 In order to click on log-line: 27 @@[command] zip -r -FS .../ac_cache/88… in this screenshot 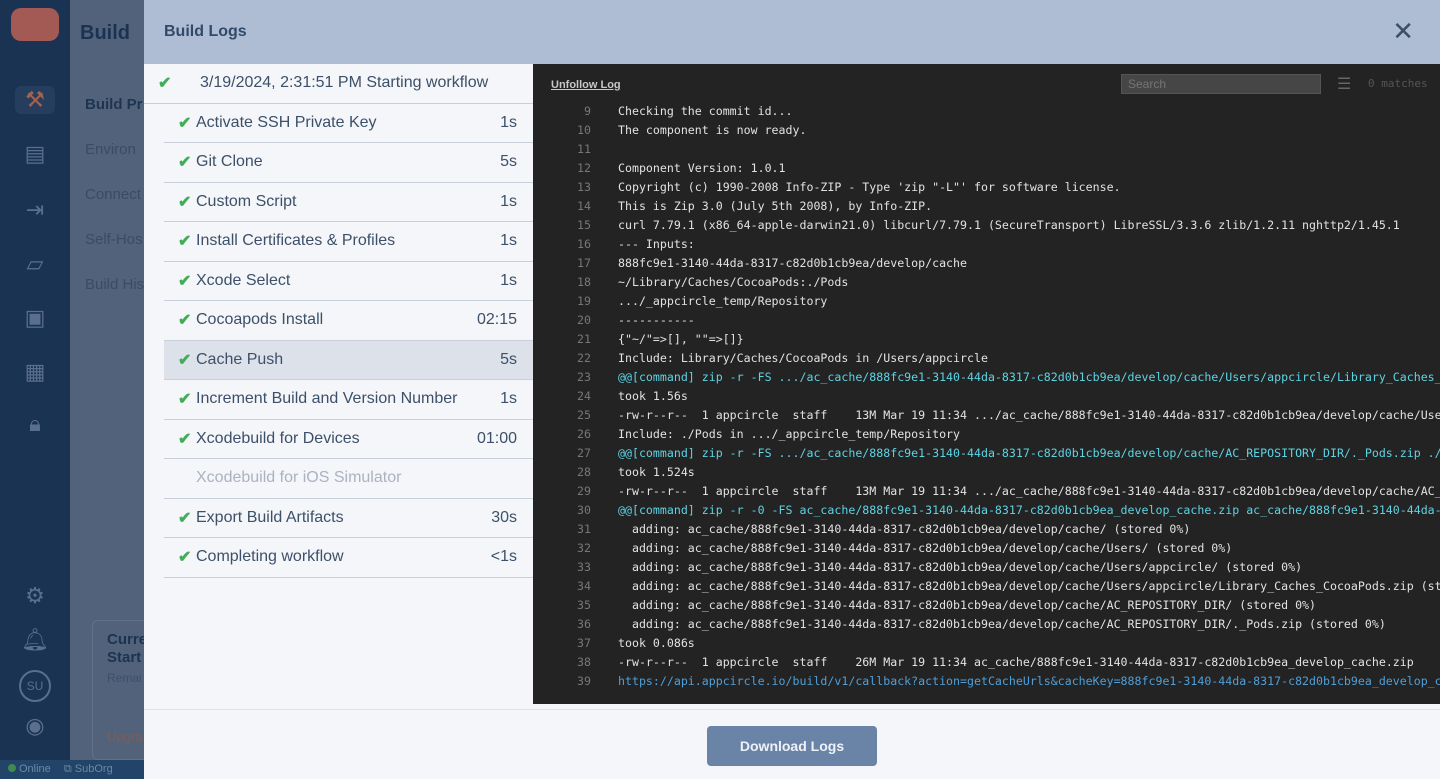, I will do `click(986, 453)`.